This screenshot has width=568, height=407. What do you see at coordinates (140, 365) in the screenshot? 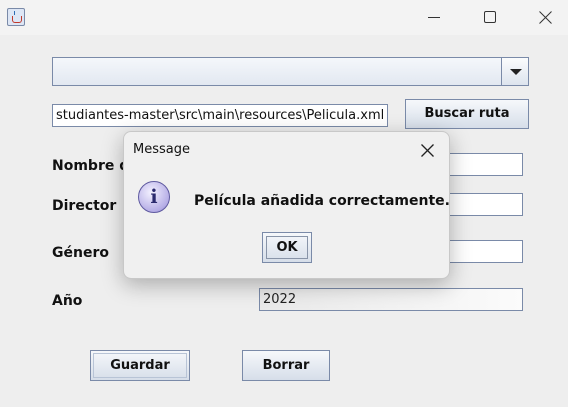
I see `guardar-button: Guardar` at bounding box center [140, 365].